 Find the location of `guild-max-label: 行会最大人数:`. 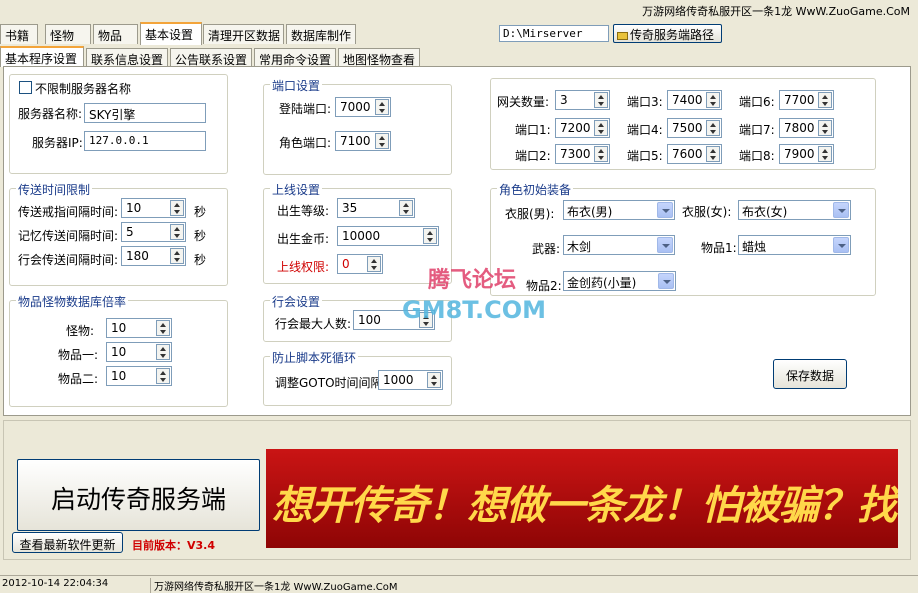

guild-max-label: 行会最大人数: is located at coordinates (313, 324).